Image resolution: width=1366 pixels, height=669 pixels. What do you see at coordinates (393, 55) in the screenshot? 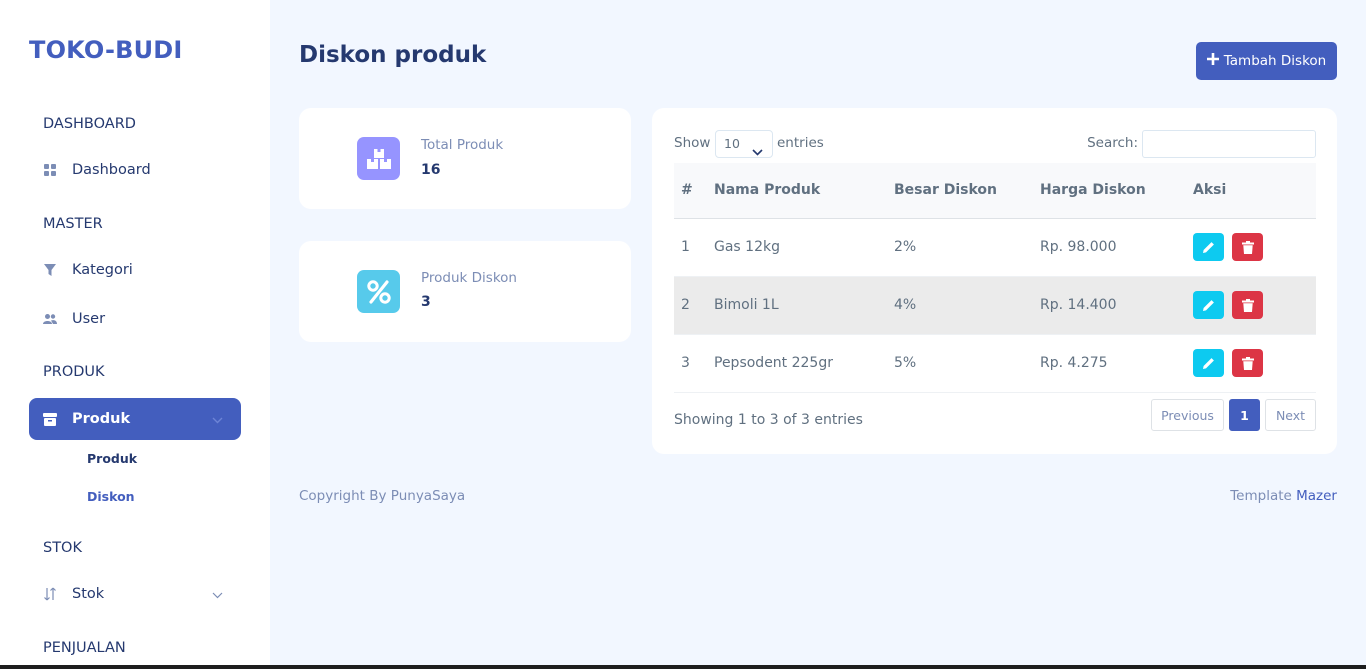
I see `page-title: Diskon produk` at bounding box center [393, 55].